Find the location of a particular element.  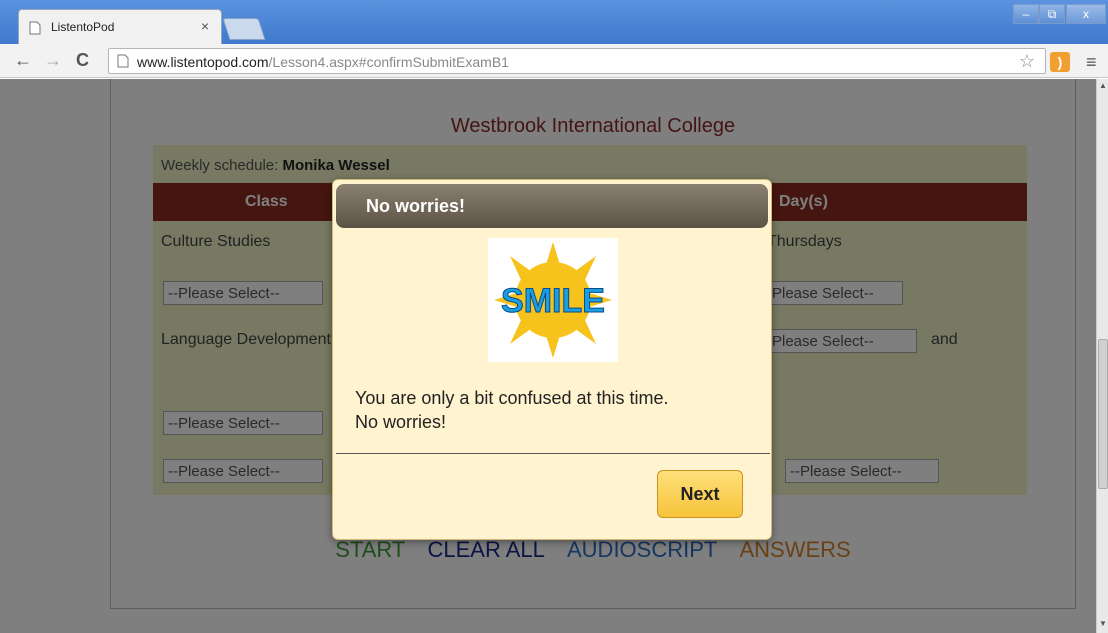

next-button: Next is located at coordinates (700, 494).